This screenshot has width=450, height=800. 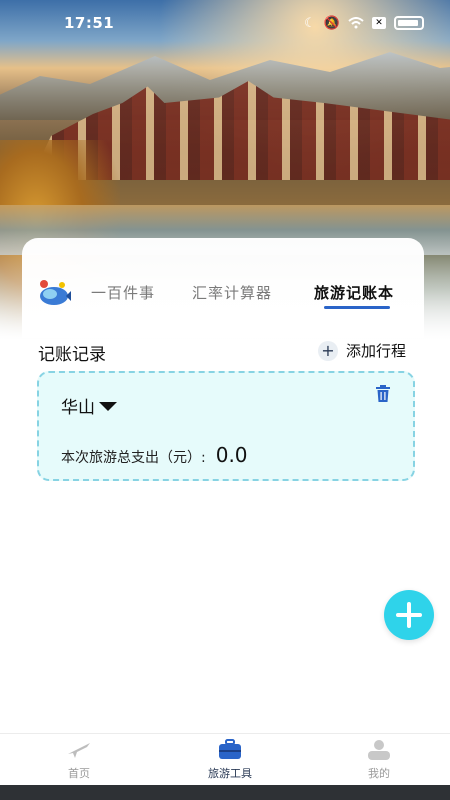 I want to click on tab-hundred-things: 一百件事, so click(x=123, y=292).